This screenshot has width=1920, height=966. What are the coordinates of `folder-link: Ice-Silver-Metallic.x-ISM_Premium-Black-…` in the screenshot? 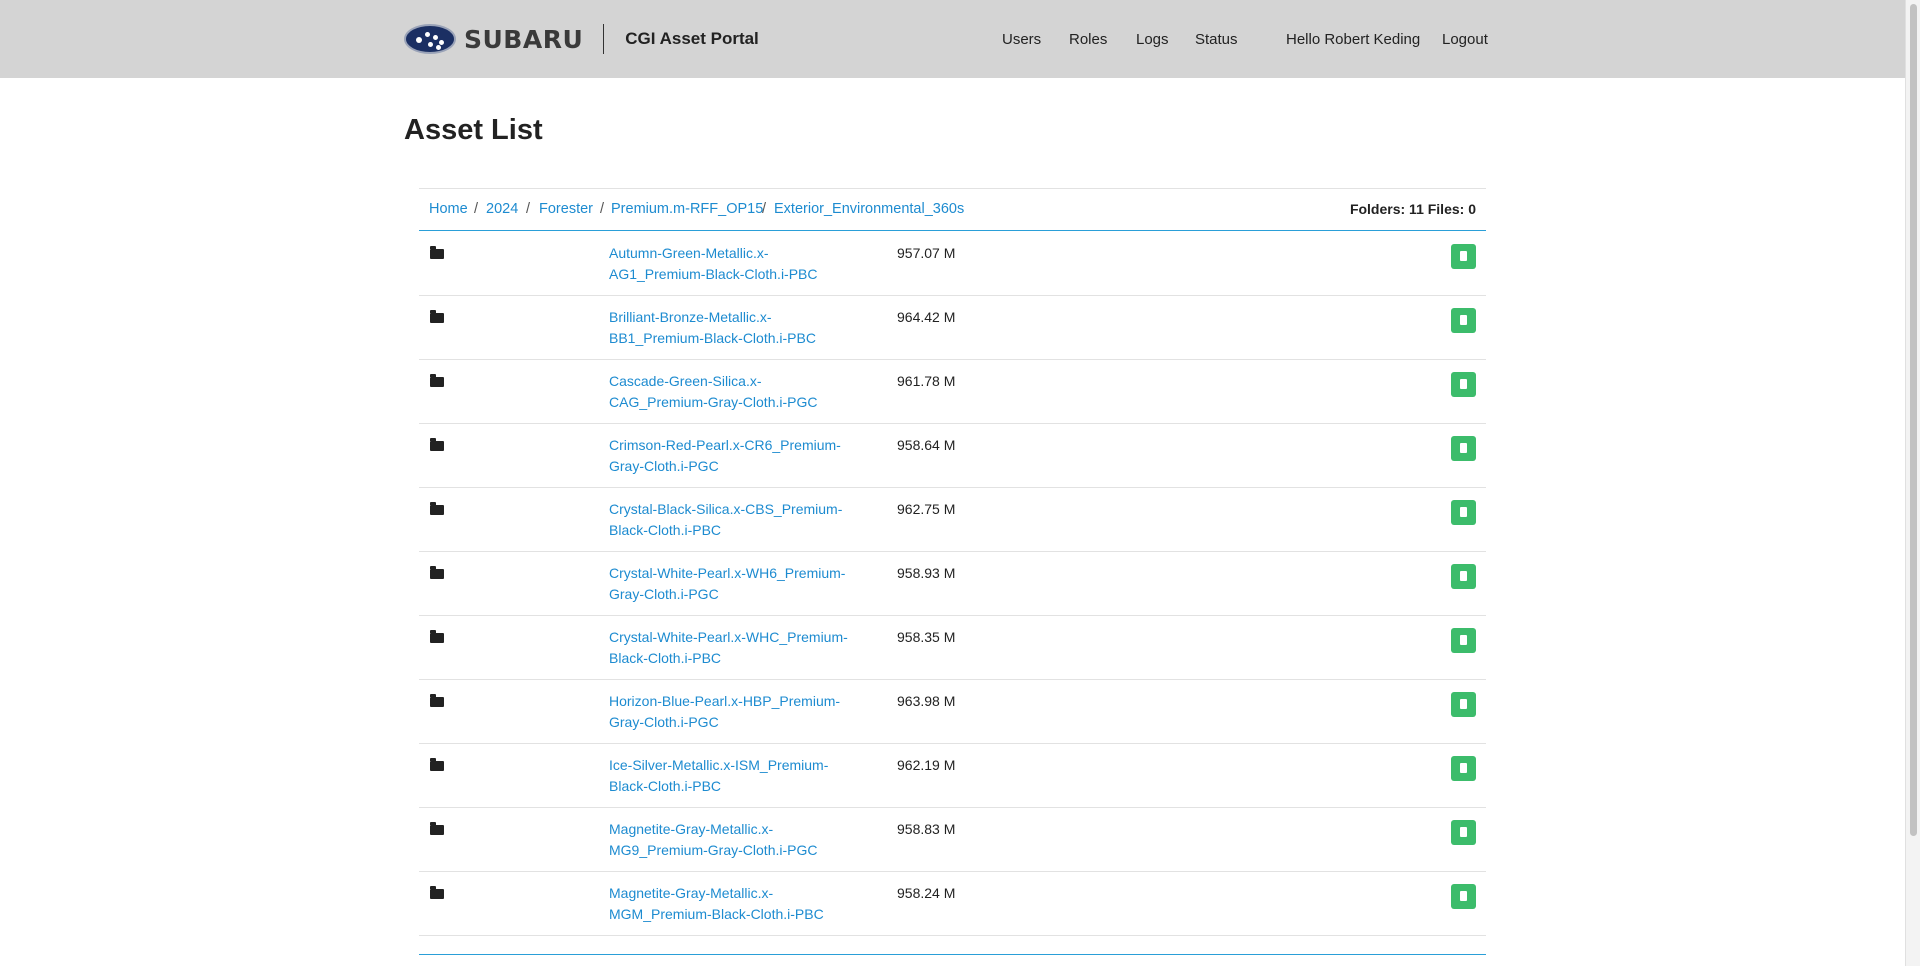 It's located at (729, 776).